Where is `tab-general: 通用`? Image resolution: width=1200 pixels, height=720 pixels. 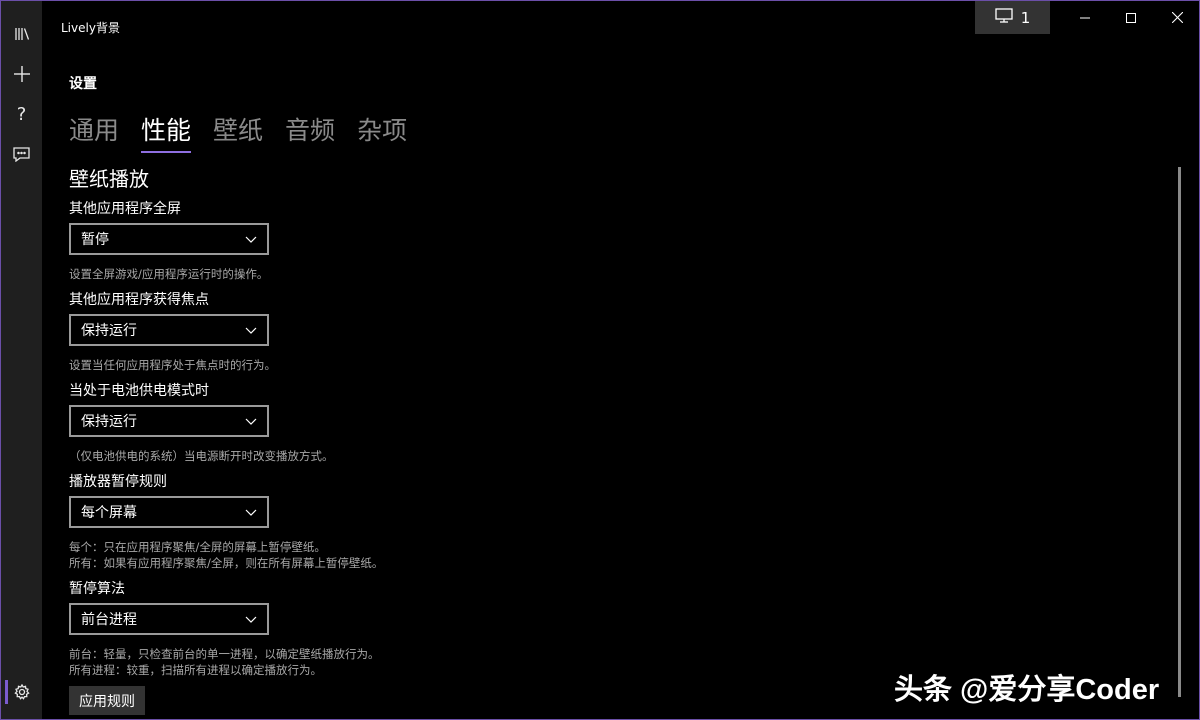 tab-general: 通用 is located at coordinates (94, 132).